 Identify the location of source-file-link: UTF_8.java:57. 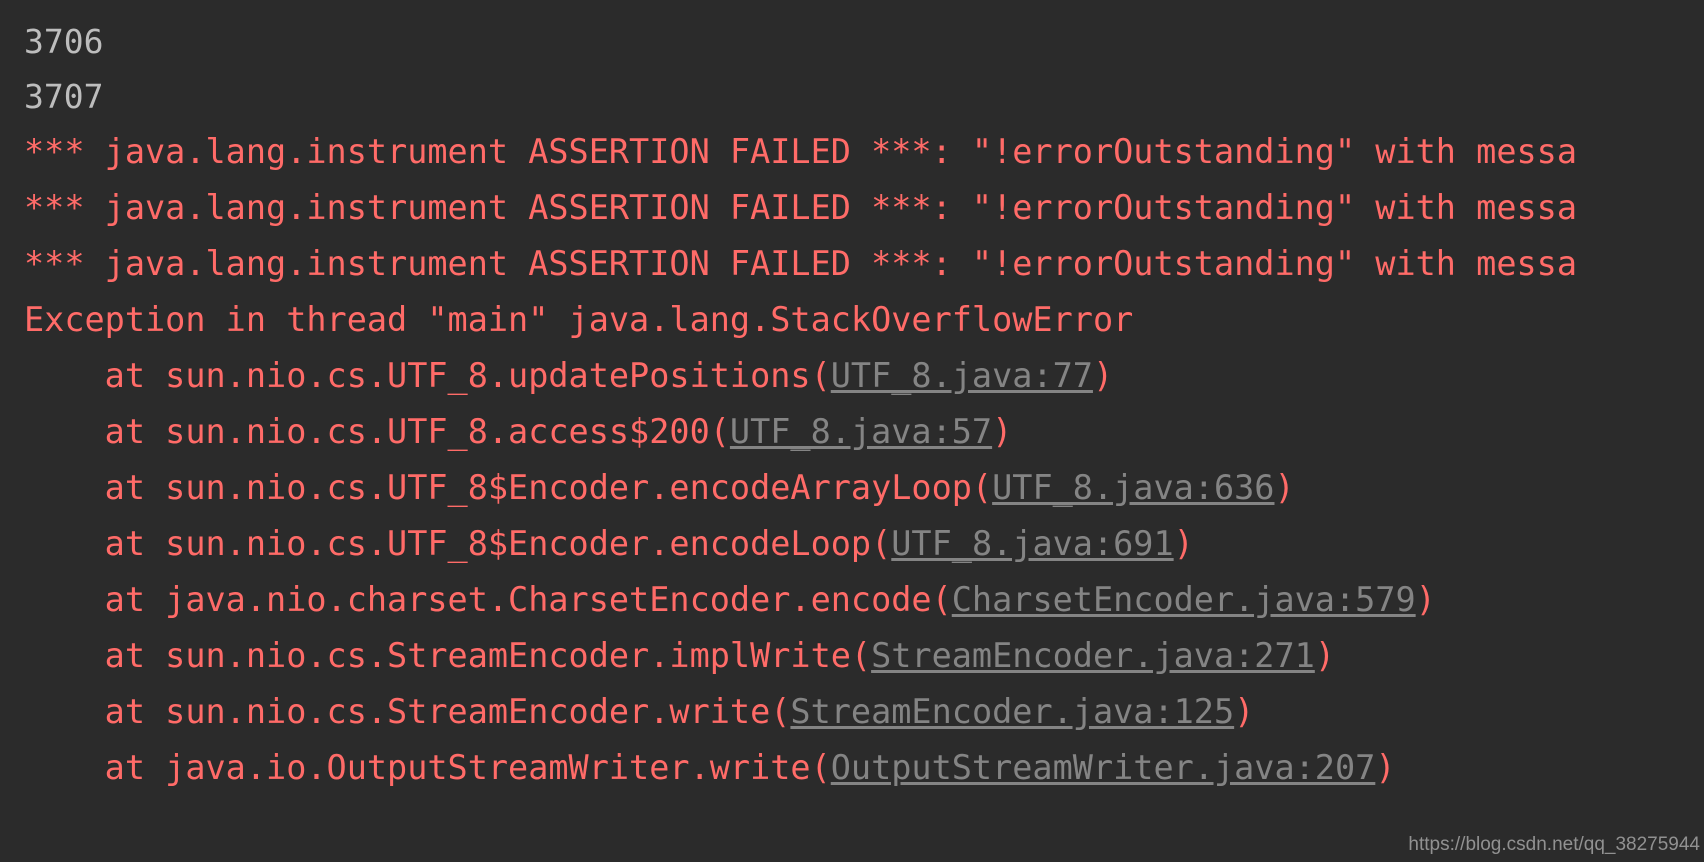
(861, 431).